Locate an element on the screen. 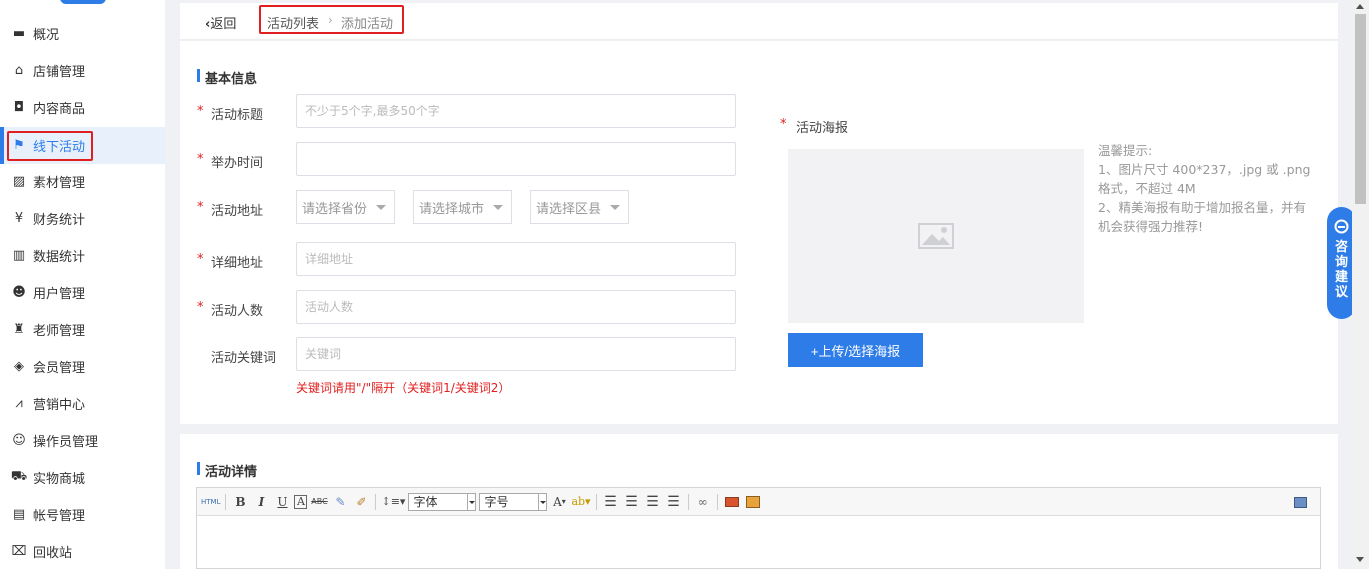  align-left-icon: ☰ is located at coordinates (611, 502).